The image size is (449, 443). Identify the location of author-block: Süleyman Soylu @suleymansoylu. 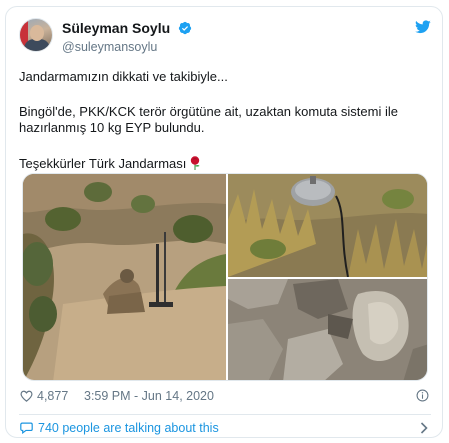
(127, 36).